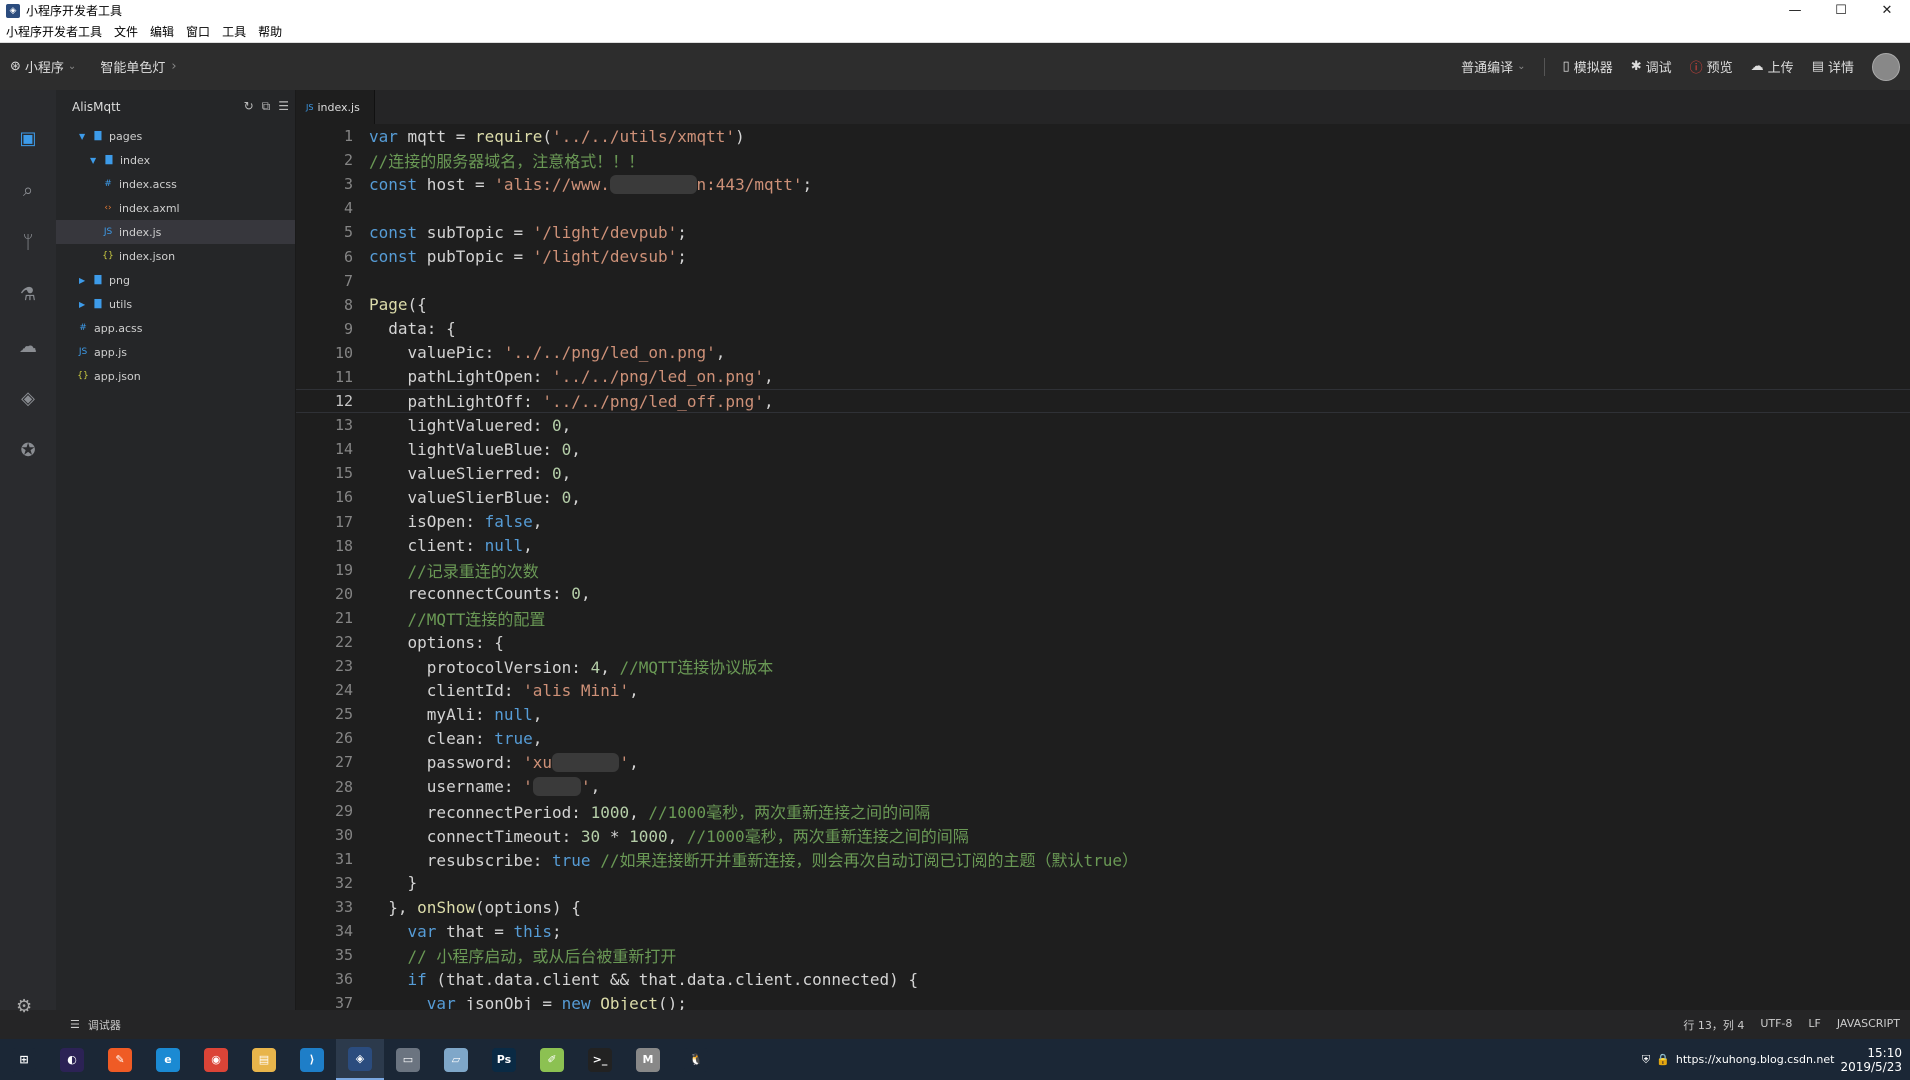 The image size is (1910, 1080). I want to click on code-line: 2 //连接的服务器域名，注意格式！！！, so click(1103, 160).